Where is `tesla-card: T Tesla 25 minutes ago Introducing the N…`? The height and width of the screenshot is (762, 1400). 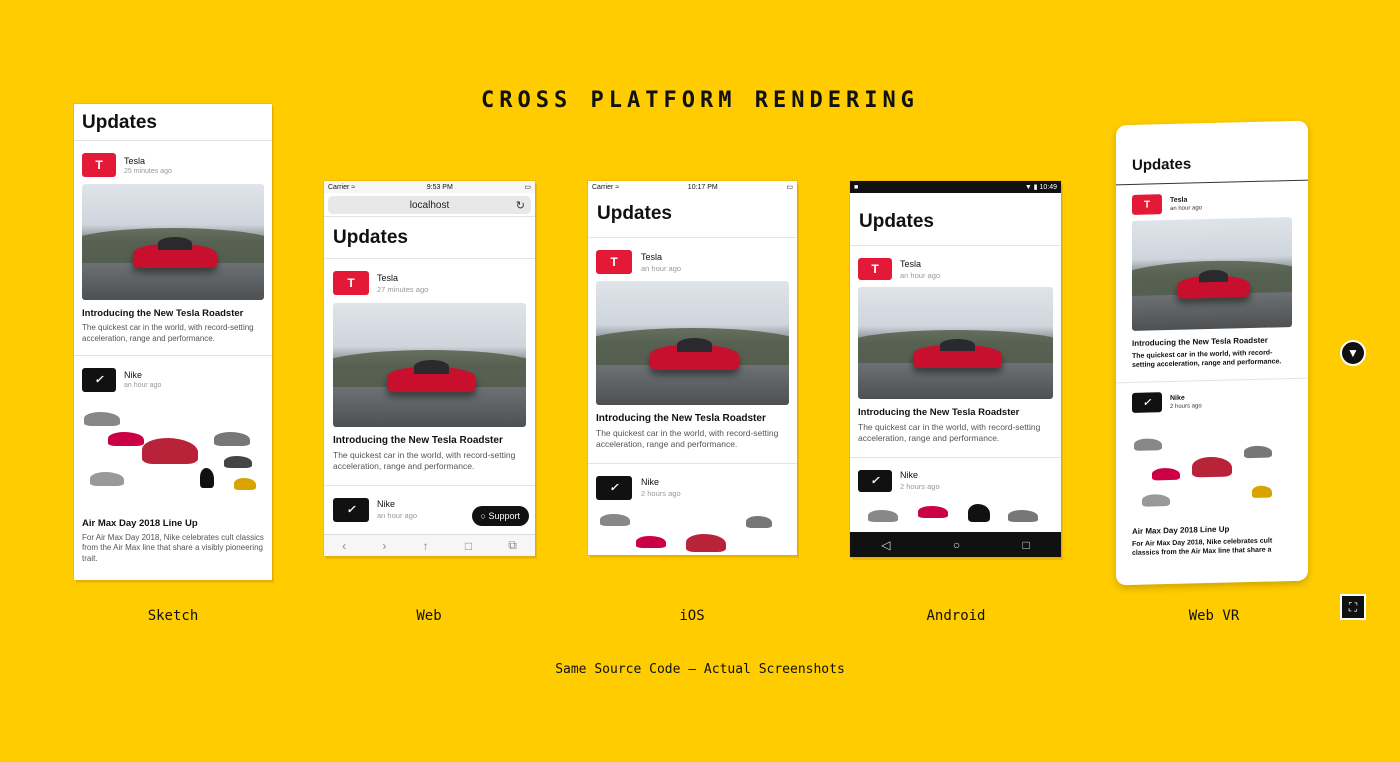 tesla-card: T Tesla 25 minutes ago Introducing the N… is located at coordinates (173, 248).